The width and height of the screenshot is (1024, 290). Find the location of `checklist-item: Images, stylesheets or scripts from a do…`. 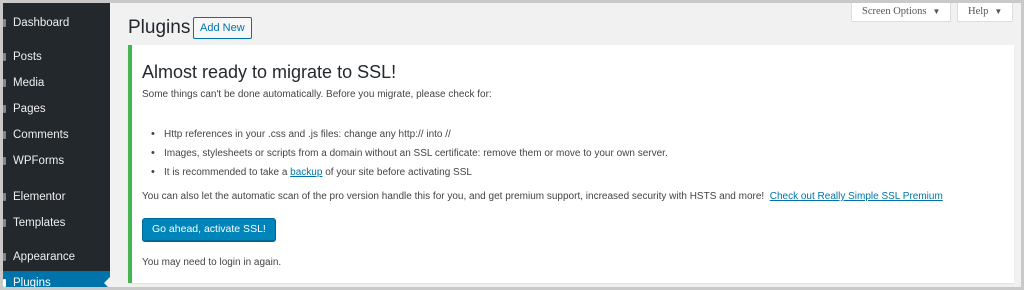

checklist-item: Images, stylesheets or scripts from a do… is located at coordinates (409, 153).